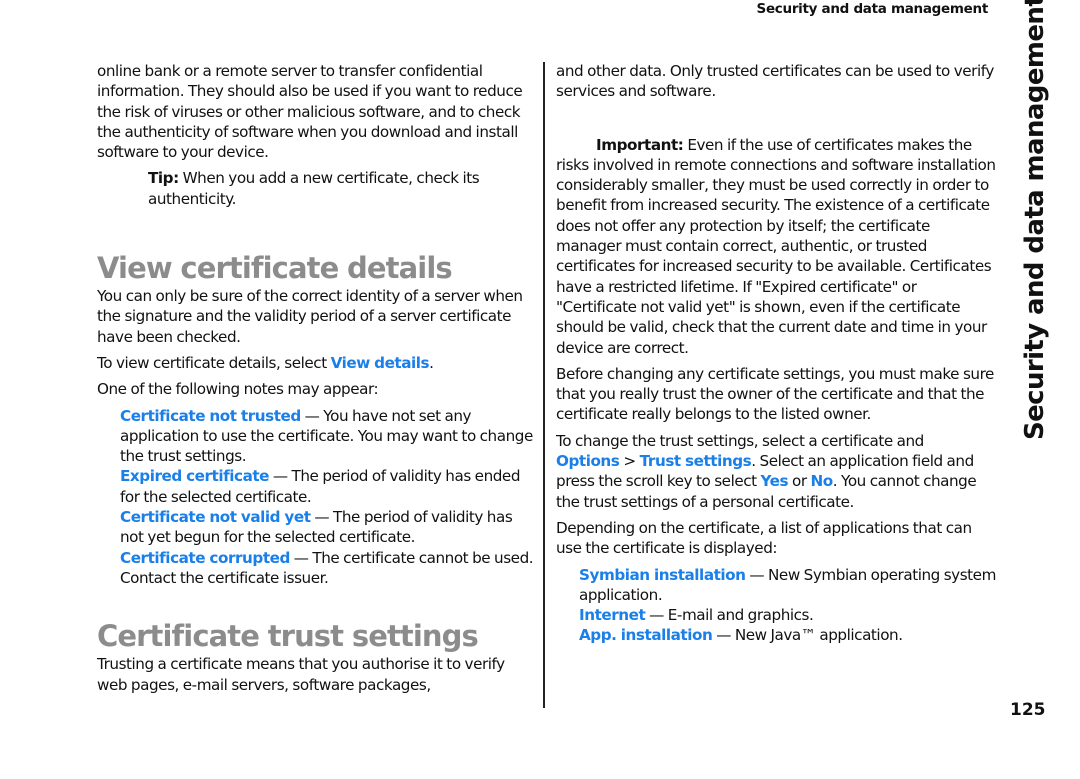  Describe the element at coordinates (1035, 220) in the screenshot. I see `chapter-side-tab: Security and data management` at that location.